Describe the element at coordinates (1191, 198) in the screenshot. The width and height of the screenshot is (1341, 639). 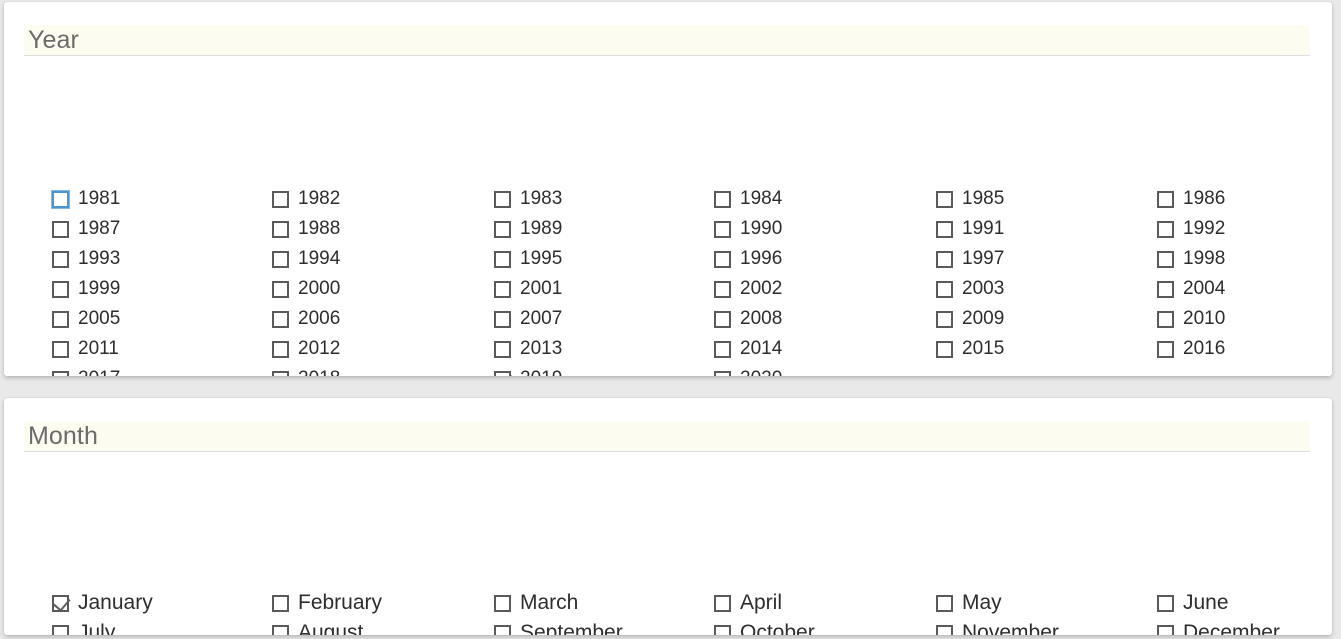
I see `checkbox-year-1986: 1986` at that location.